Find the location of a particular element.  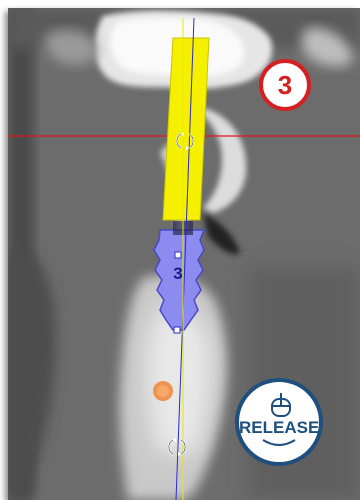

slice-number-badge: 3 is located at coordinates (285, 85).